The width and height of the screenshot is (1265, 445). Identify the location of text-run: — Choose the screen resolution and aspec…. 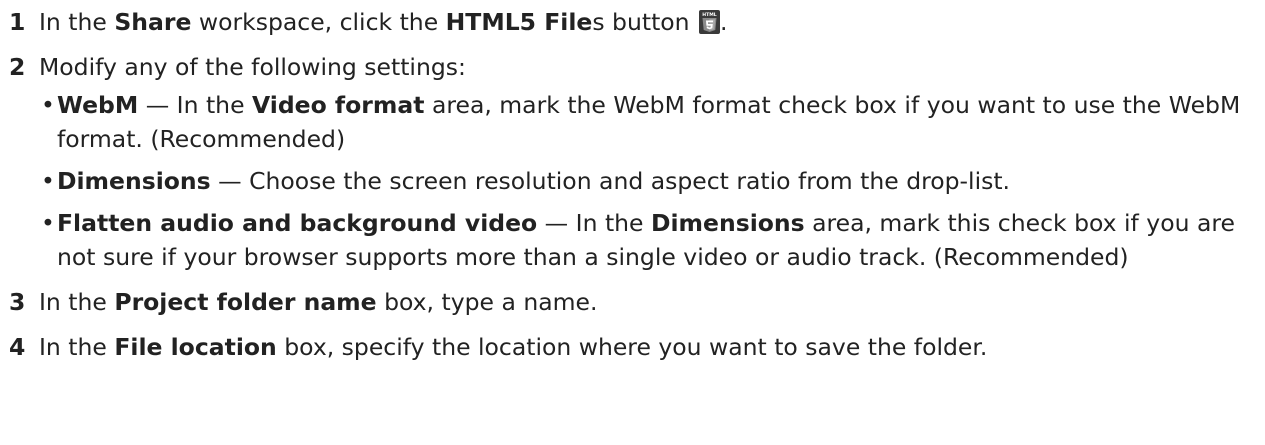
(610, 181).